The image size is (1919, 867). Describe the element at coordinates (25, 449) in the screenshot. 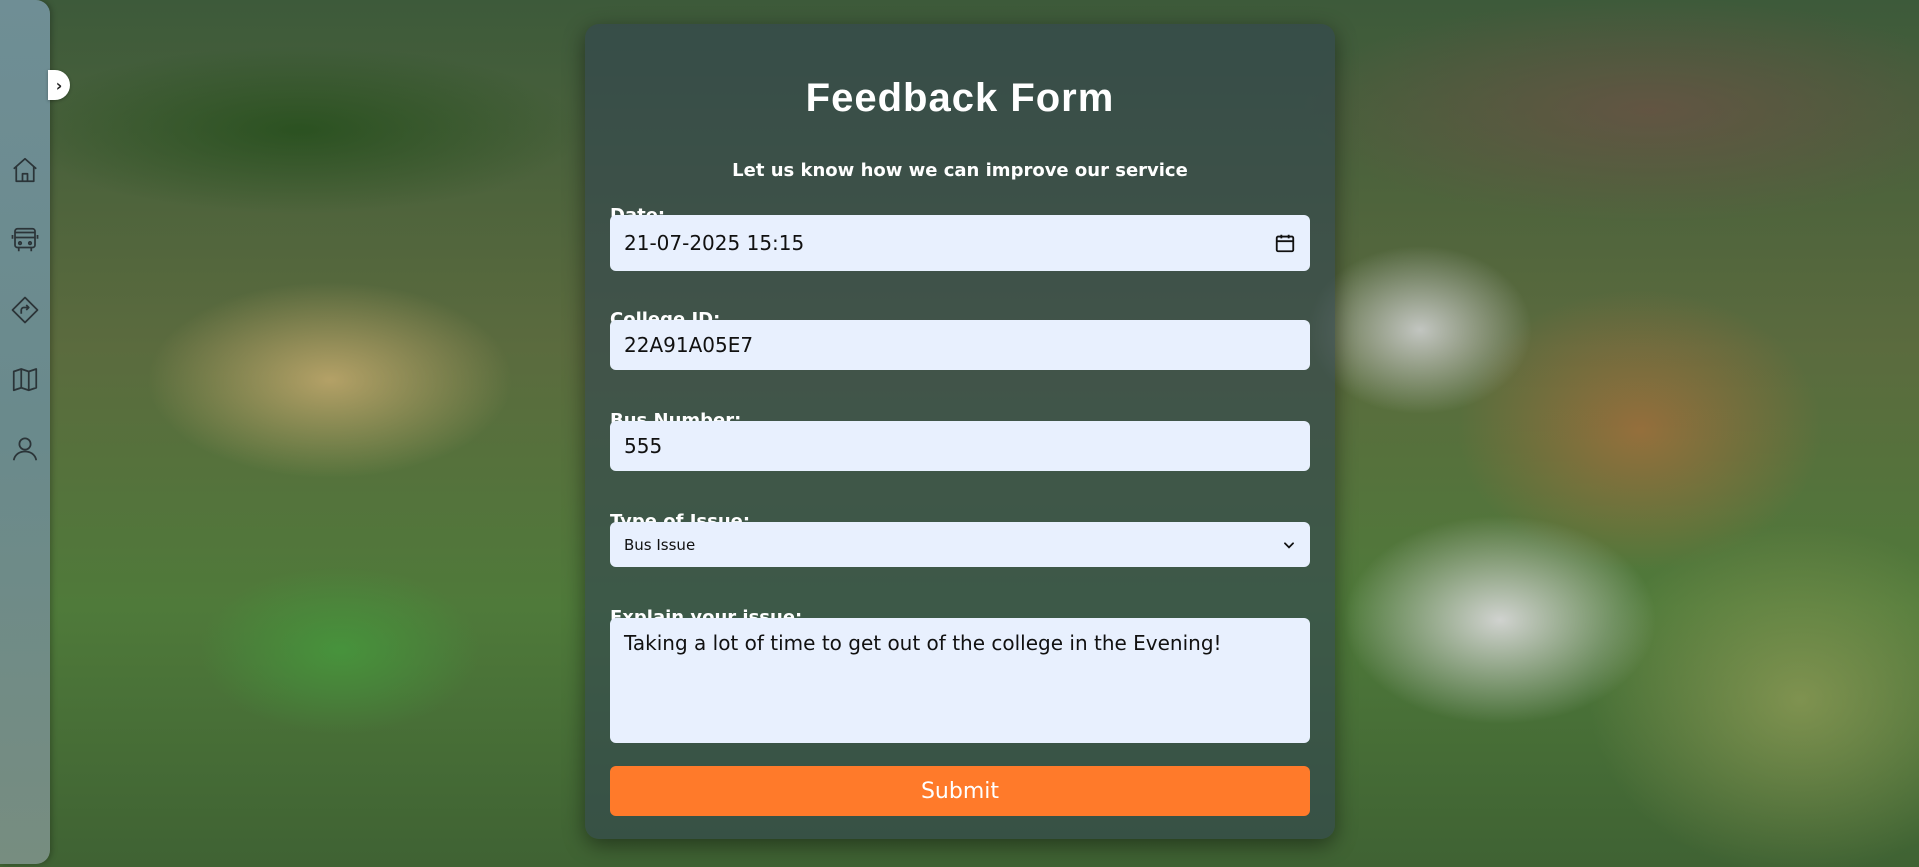

I see `user-icon` at that location.